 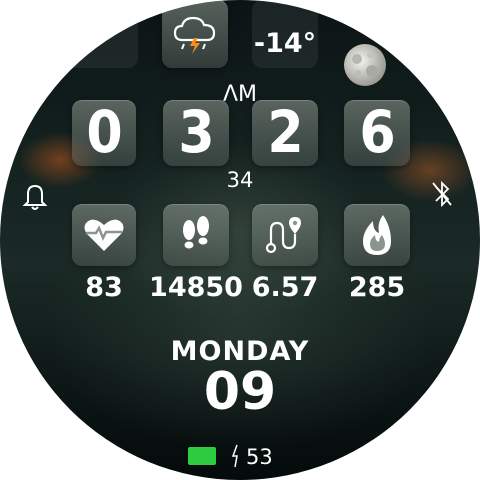 What do you see at coordinates (377, 132) in the screenshot?
I see `minute-ones-digit: 6` at bounding box center [377, 132].